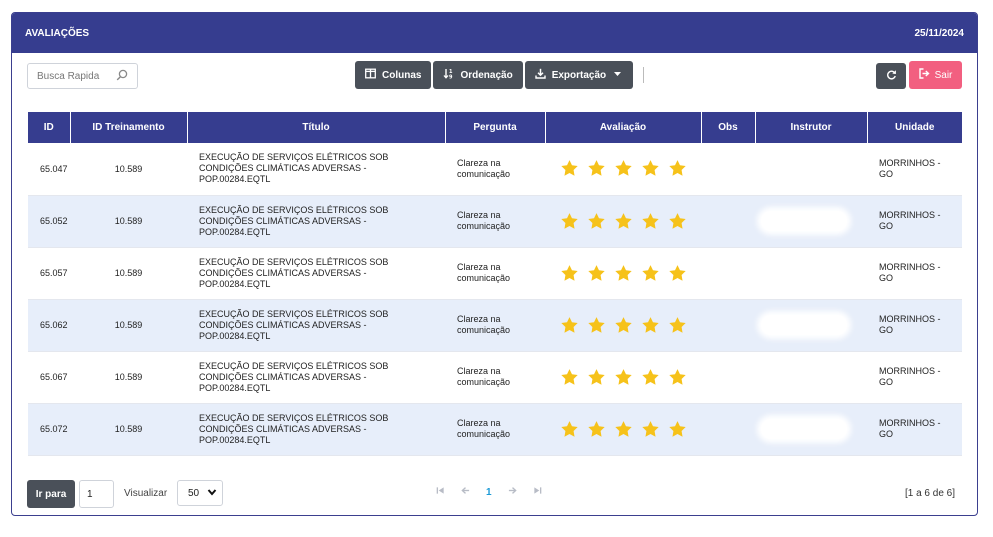  What do you see at coordinates (617, 75) in the screenshot?
I see `caret-down-icon` at bounding box center [617, 75].